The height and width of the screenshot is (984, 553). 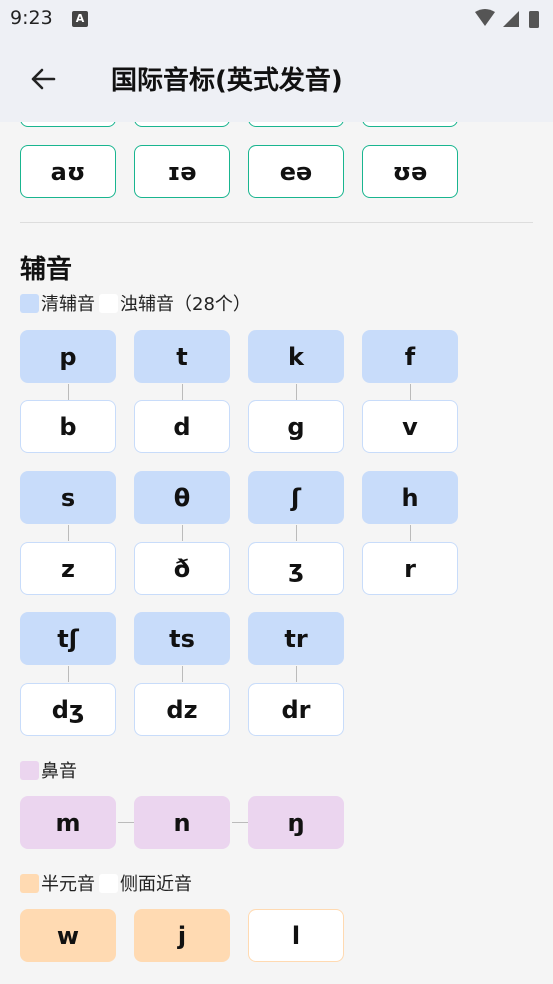 I want to click on semivowel-label: 半元音, so click(x=68, y=884).